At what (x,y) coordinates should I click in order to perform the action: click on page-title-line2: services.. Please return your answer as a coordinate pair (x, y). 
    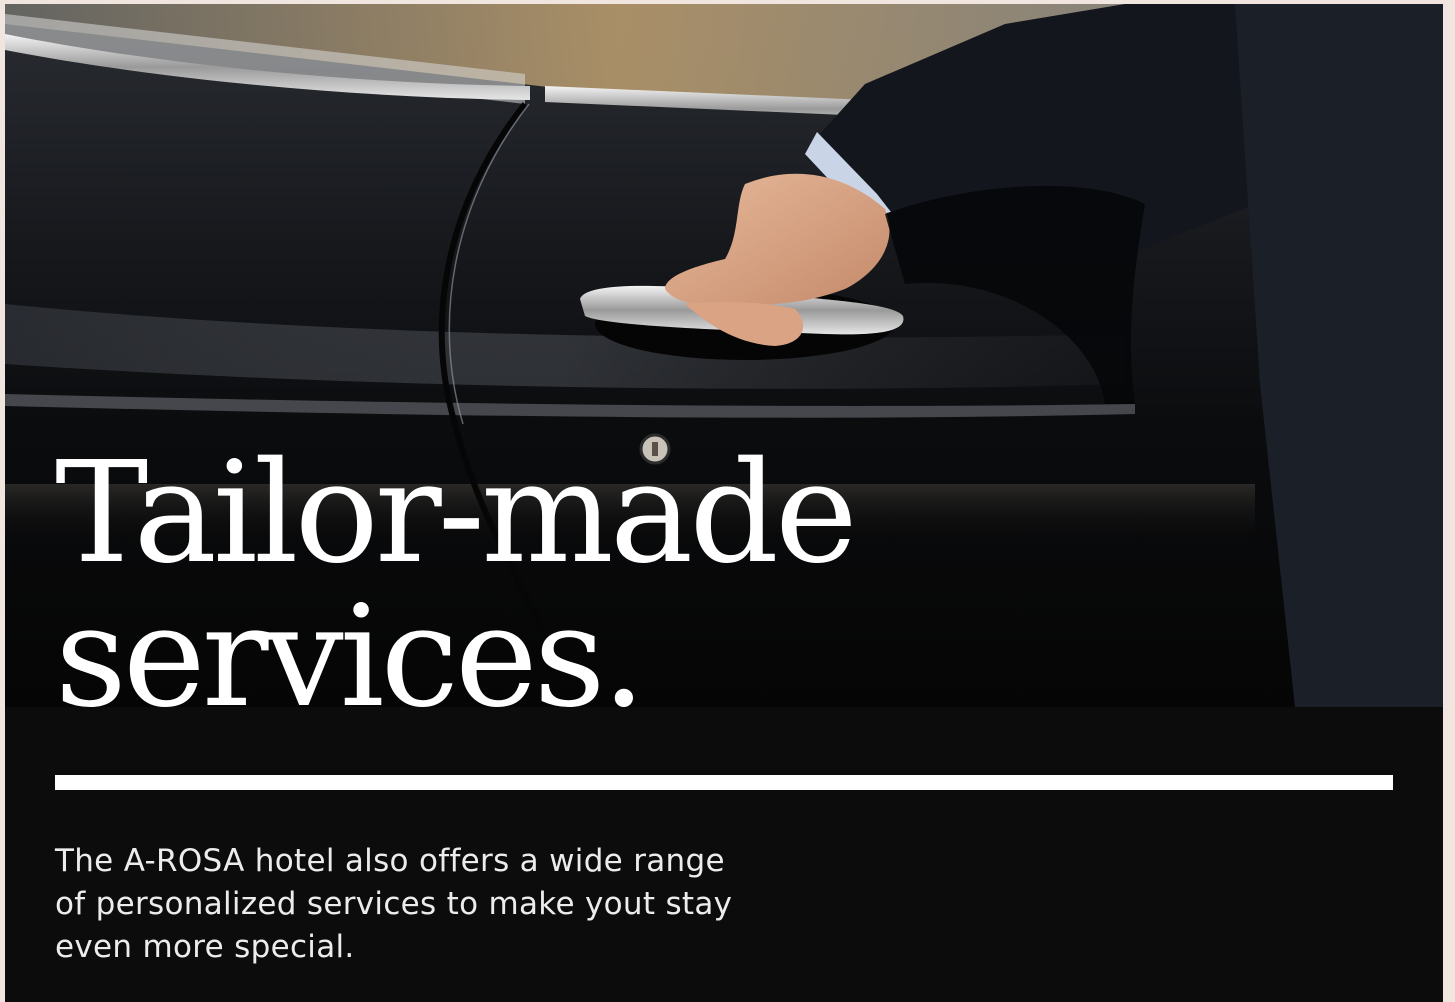
    Looking at the image, I should click on (350, 657).